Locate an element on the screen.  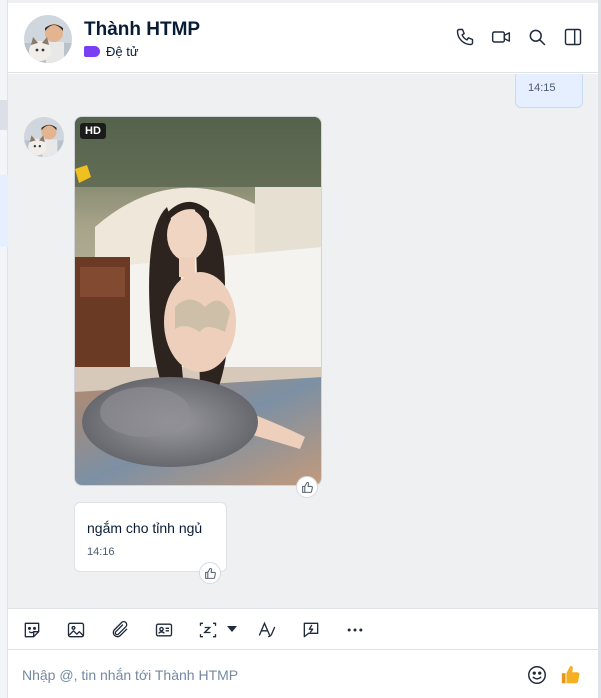
phone-call-button is located at coordinates (465, 37).